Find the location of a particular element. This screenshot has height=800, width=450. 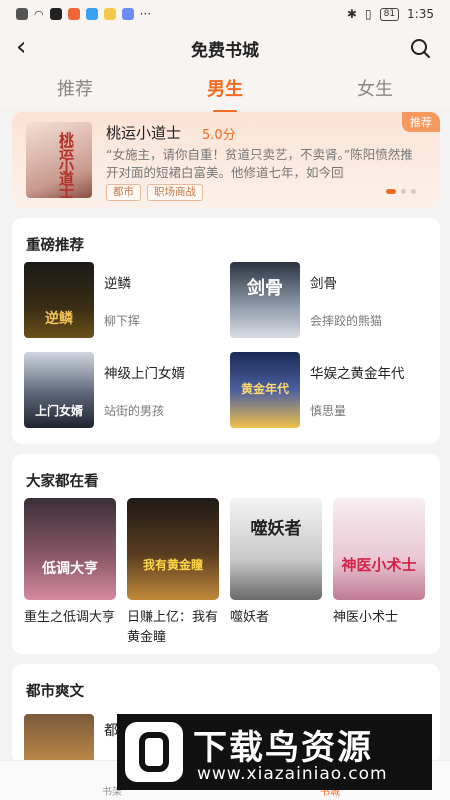

tab-female: 女生 is located at coordinates (375, 88).